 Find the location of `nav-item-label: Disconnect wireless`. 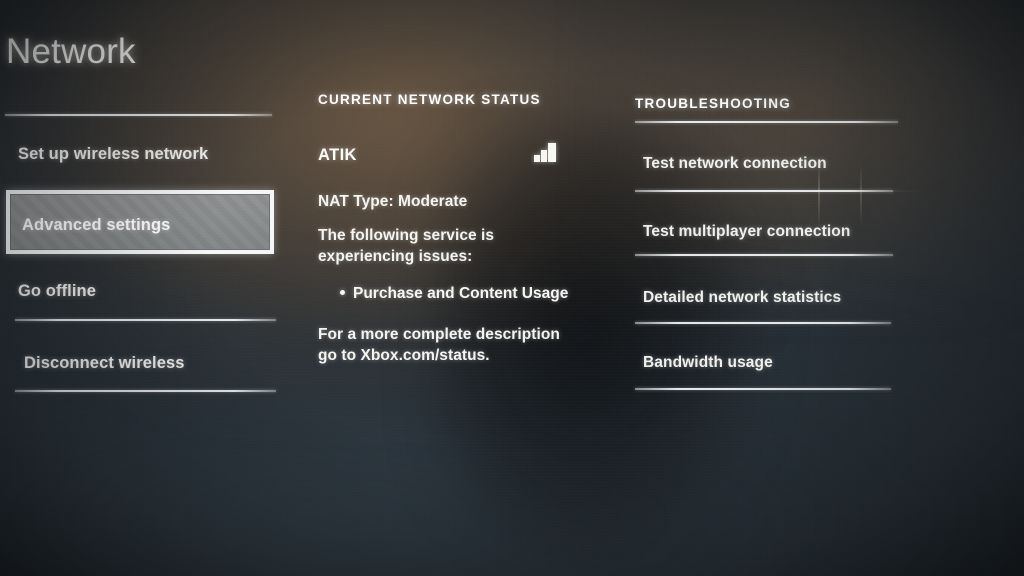

nav-item-label: Disconnect wireless is located at coordinates (104, 363).